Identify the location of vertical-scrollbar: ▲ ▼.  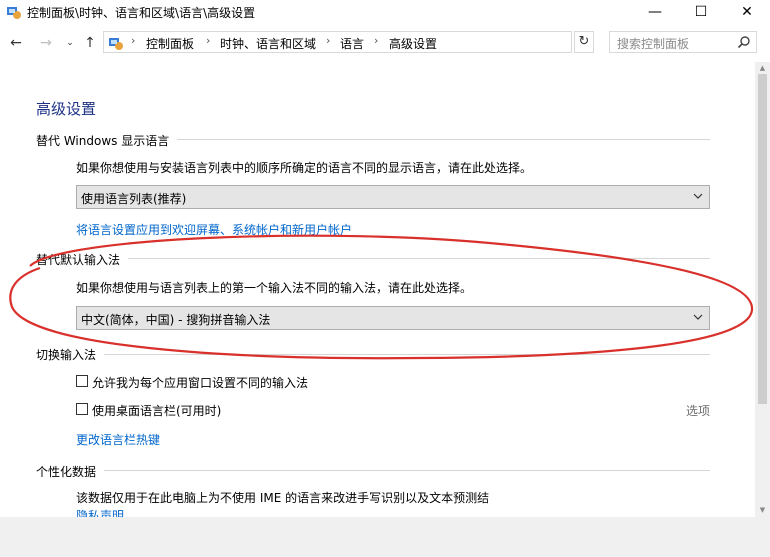
(762, 289).